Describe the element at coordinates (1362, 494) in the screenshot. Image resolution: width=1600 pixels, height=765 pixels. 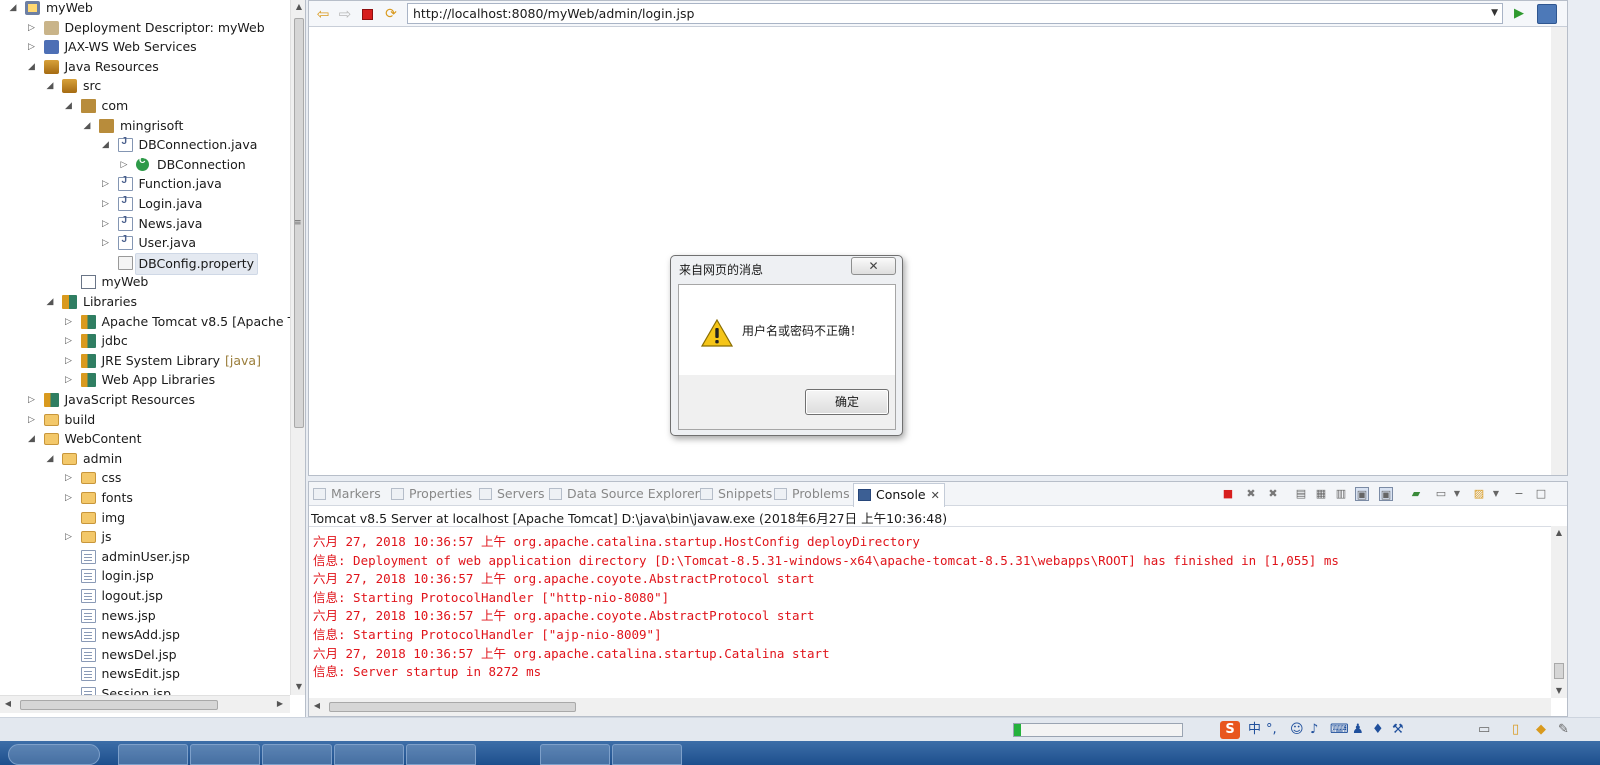
I see `show-on-stdout-icon: ▣` at that location.